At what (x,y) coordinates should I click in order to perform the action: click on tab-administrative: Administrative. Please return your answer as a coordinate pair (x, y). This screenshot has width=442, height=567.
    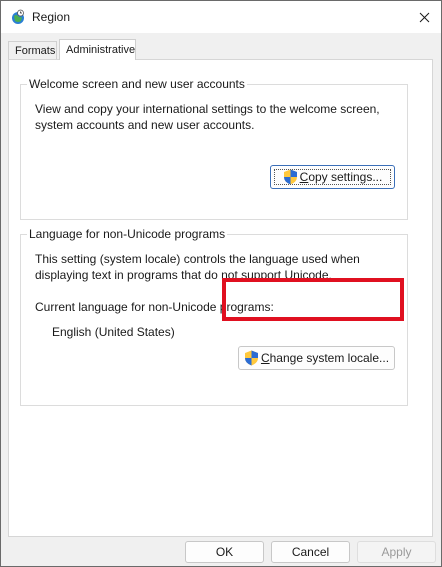
    Looking at the image, I should click on (97, 49).